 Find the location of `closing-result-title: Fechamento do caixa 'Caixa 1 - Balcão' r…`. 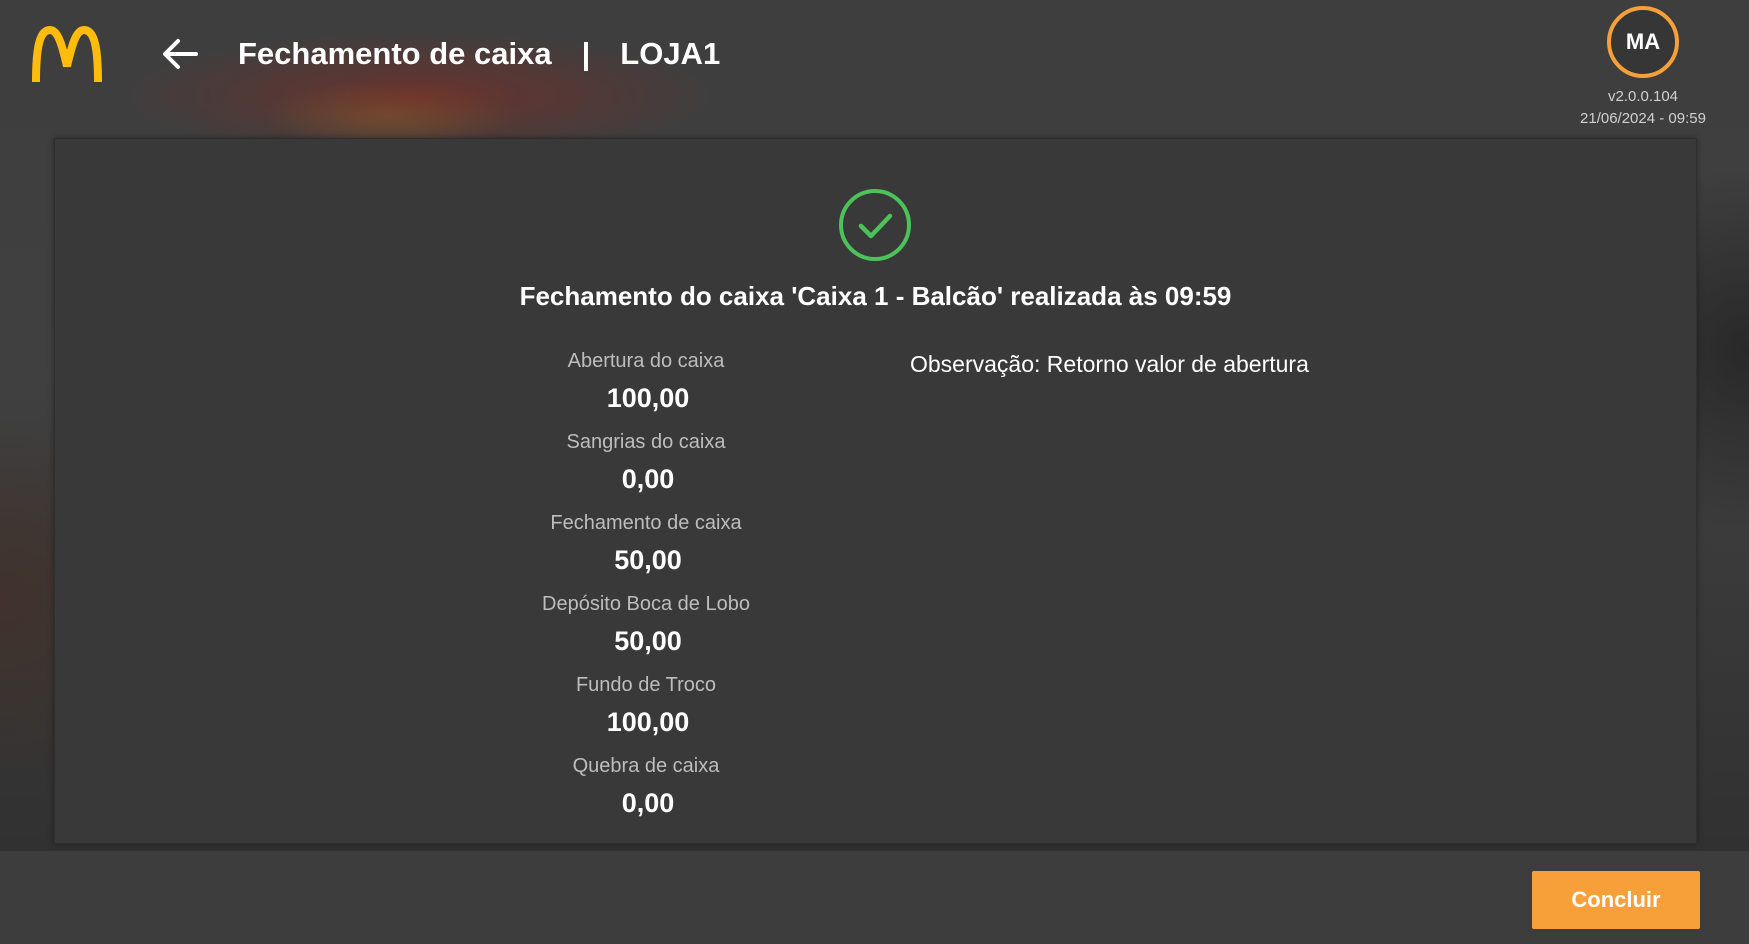

closing-result-title: Fechamento do caixa 'Caixa 1 - Balcão' r… is located at coordinates (875, 296).